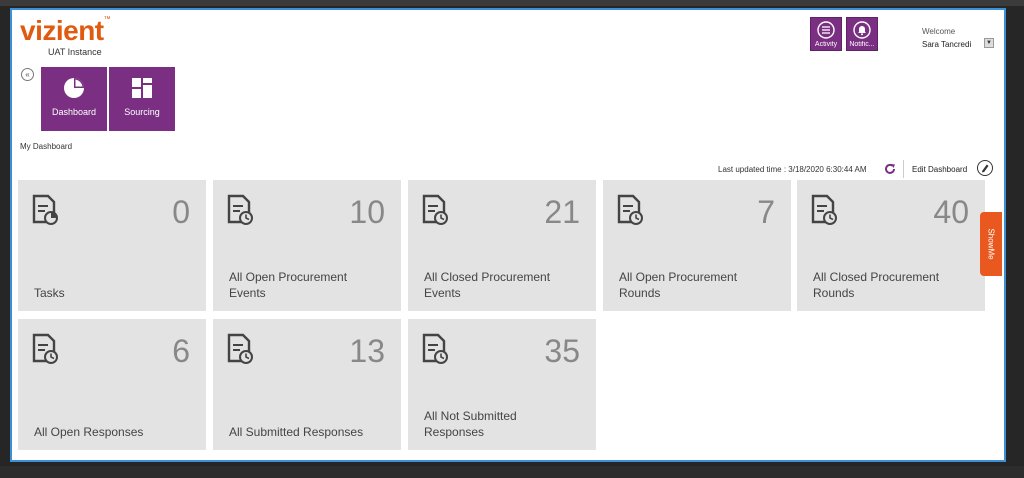 Image resolution: width=1024 pixels, height=478 pixels. What do you see at coordinates (512, 3) in the screenshot?
I see `window-top-band` at bounding box center [512, 3].